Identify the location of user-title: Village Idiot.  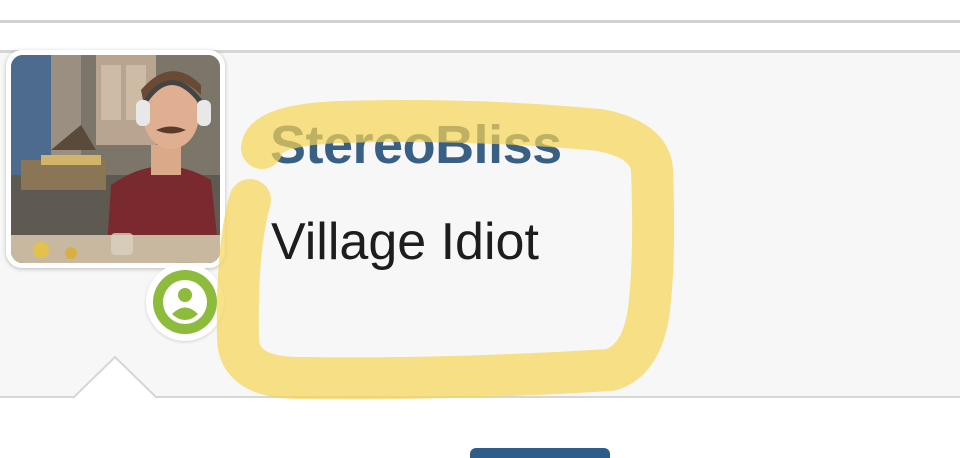
(405, 242).